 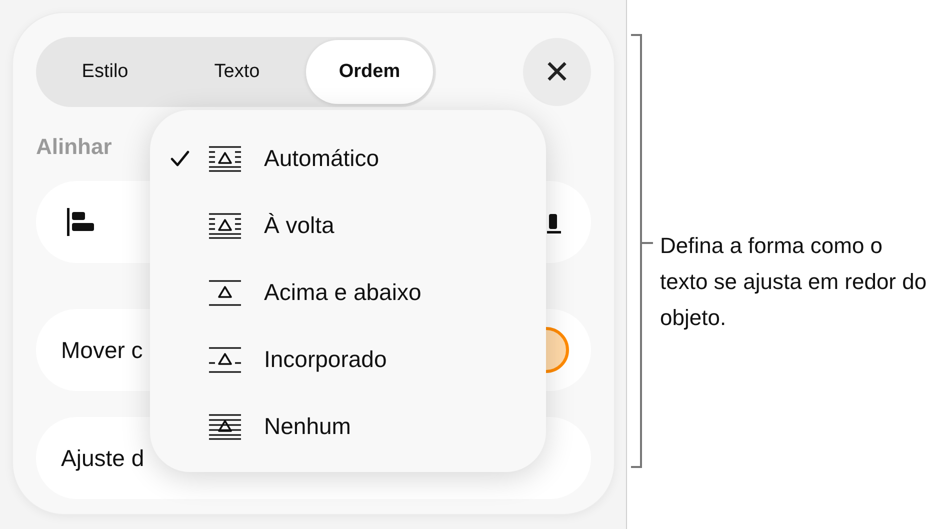 What do you see at coordinates (348, 292) in the screenshot?
I see `menu-item: Acima e abaixo` at bounding box center [348, 292].